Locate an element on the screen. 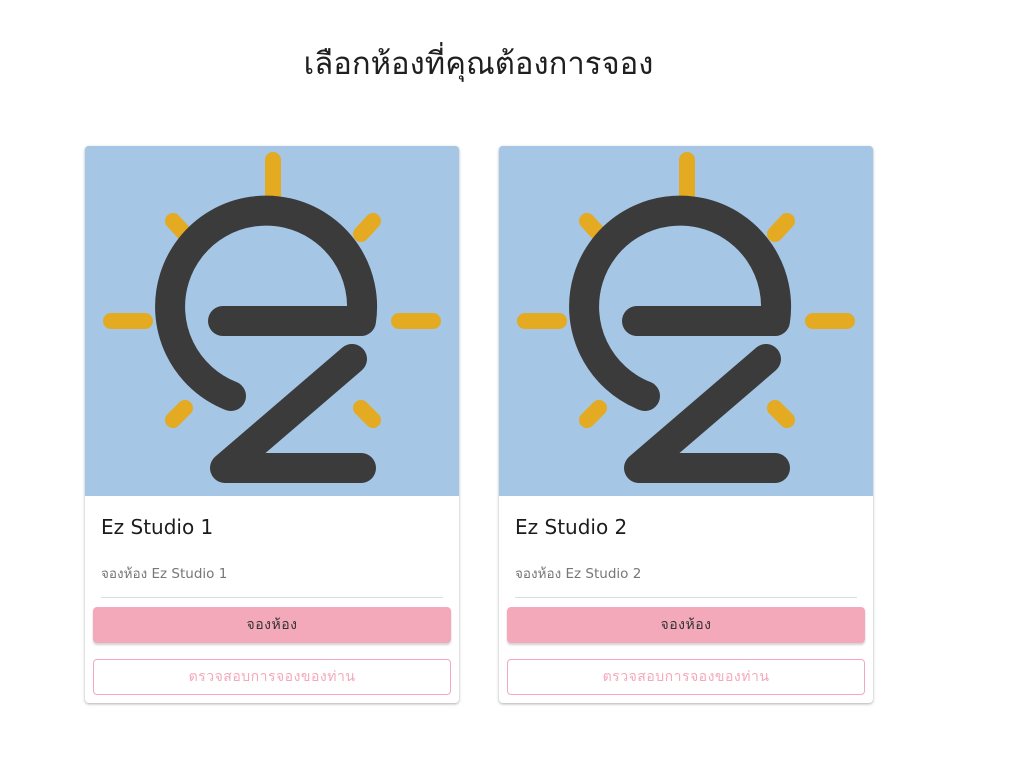 The width and height of the screenshot is (1010, 778). room-description: จองห้อง Ez Studio 1 is located at coordinates (164, 574).